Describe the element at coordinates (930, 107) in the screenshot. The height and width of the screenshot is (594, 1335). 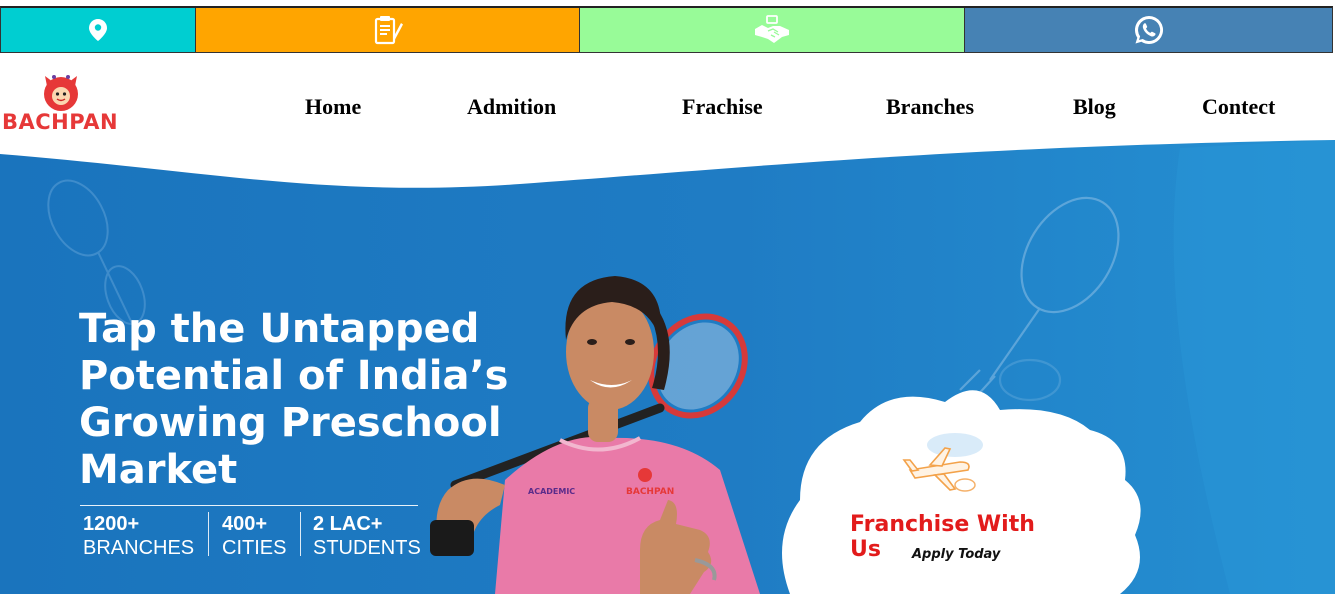
I see `nav-branches: Branches` at that location.